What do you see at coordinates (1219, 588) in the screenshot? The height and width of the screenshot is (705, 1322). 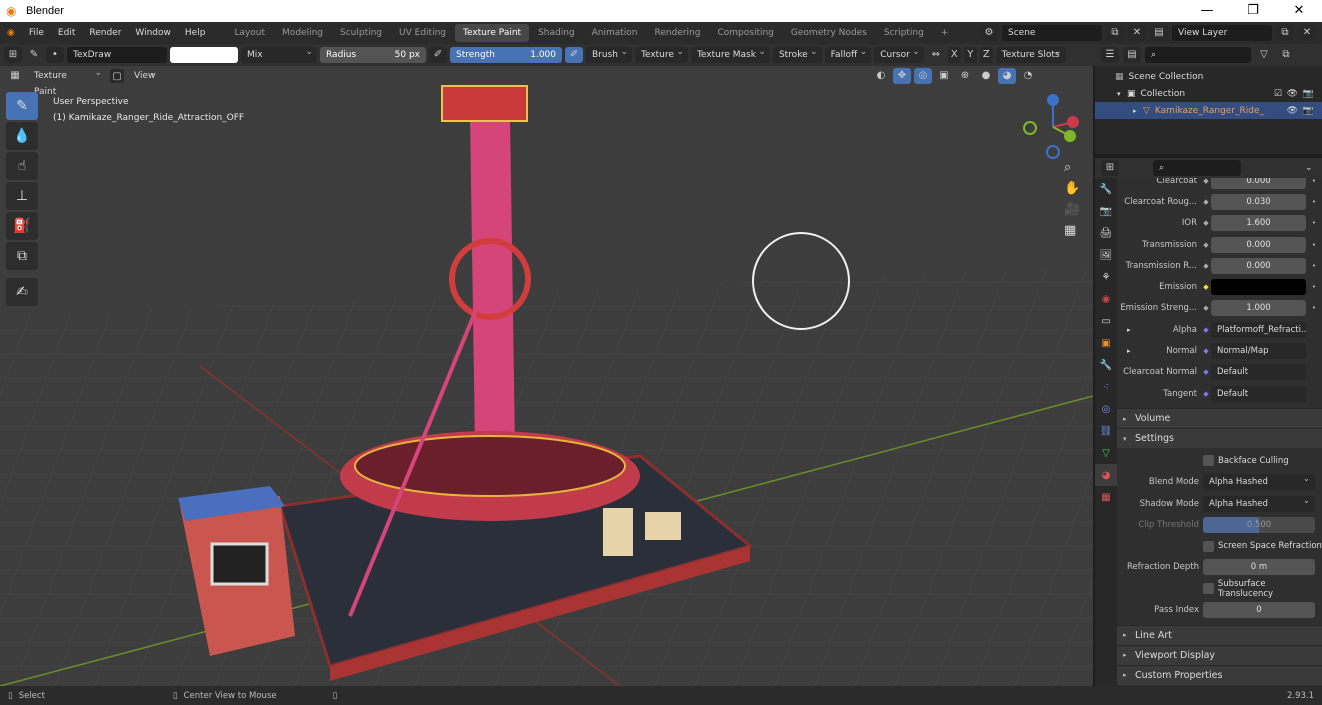 I see `subsurface-translucency-checkbox: Subsurface Translucency` at bounding box center [1219, 588].